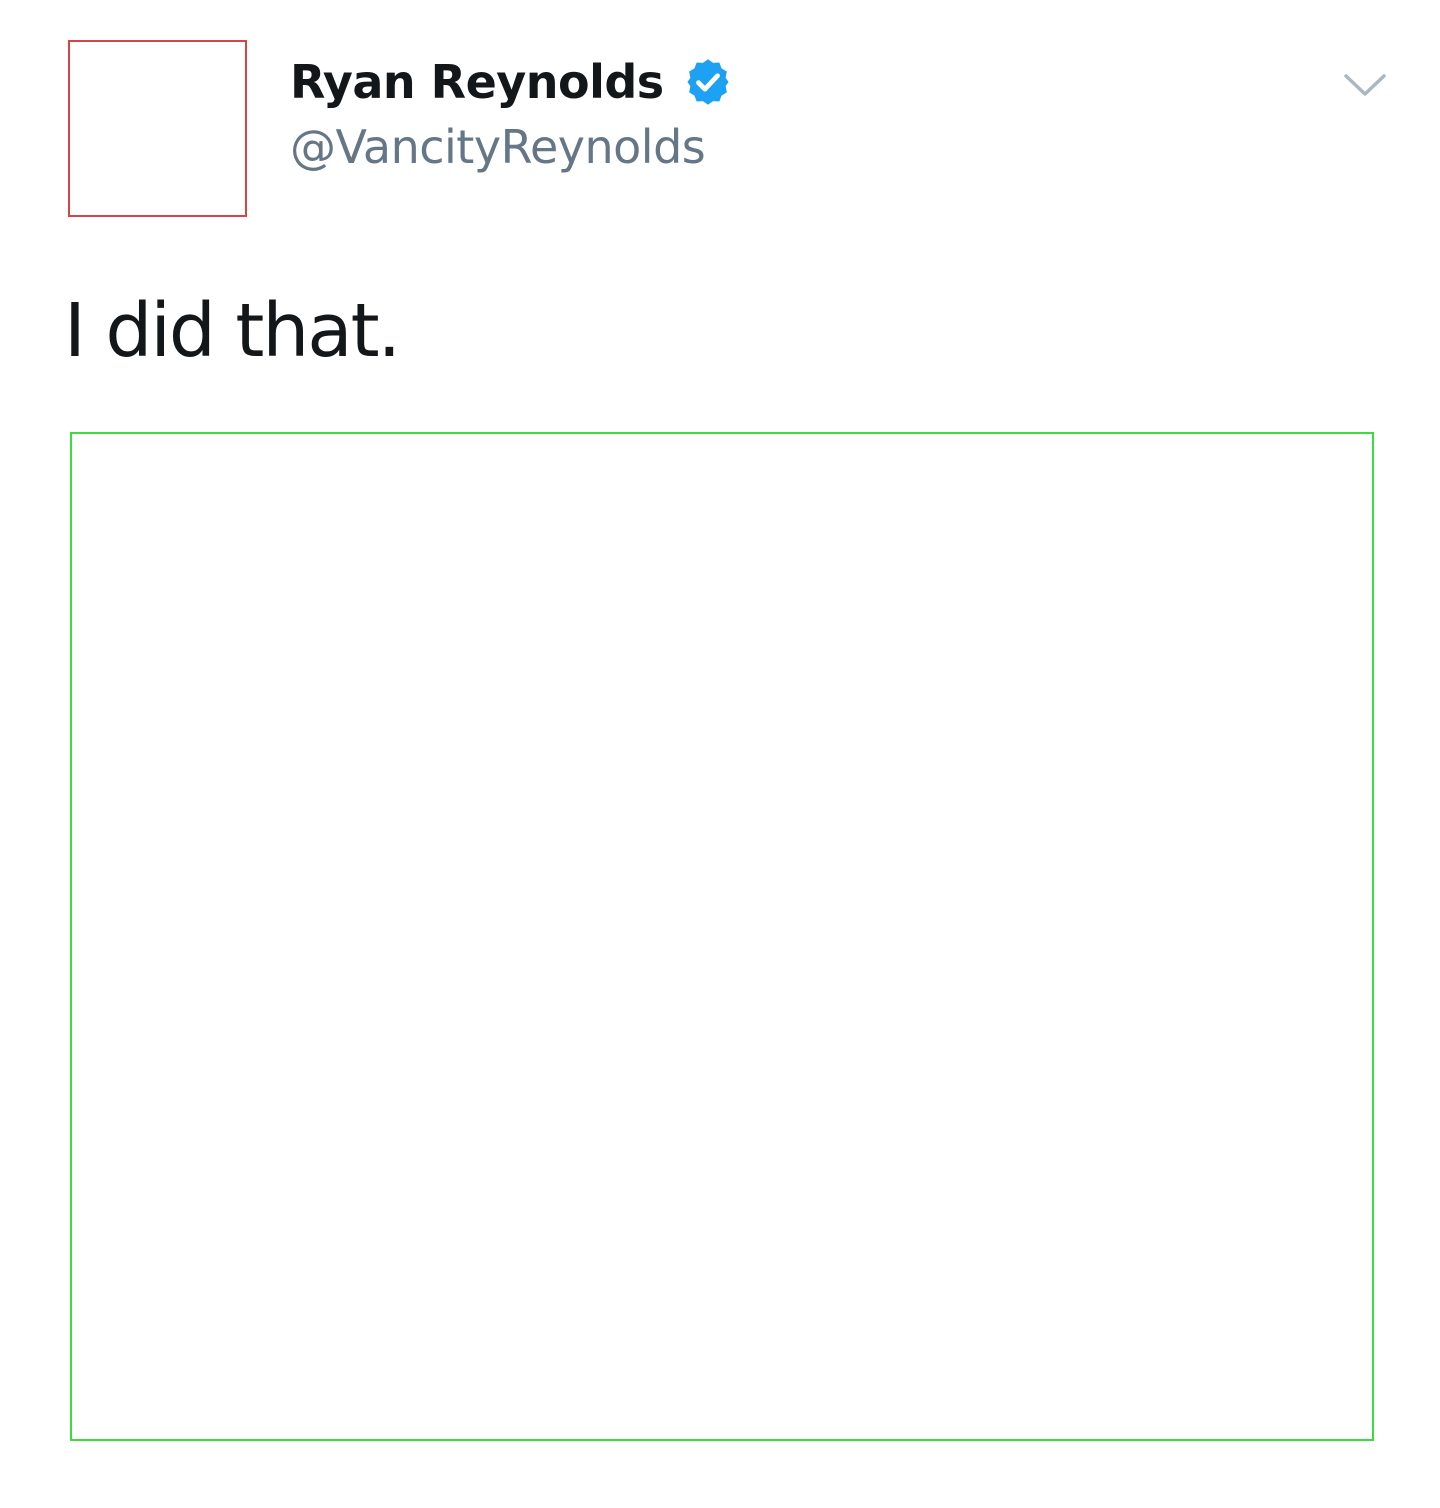 This screenshot has width=1440, height=1508. I want to click on user-info: Ryan Reynolds @VancityReynolds, so click(512, 112).